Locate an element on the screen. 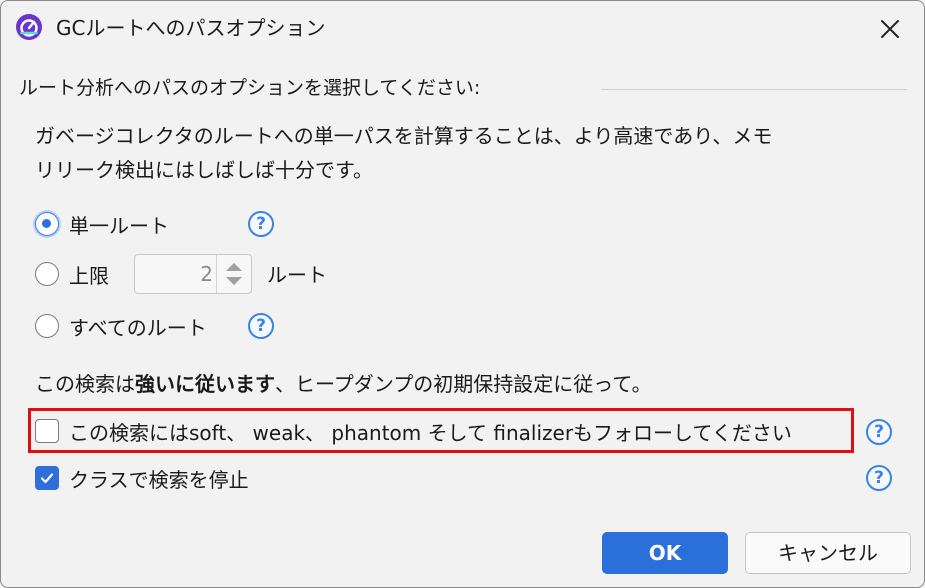 This screenshot has height=588, width=925. section-heading: ルート分析へのパスのオプションを選択してください: is located at coordinates (250, 88).